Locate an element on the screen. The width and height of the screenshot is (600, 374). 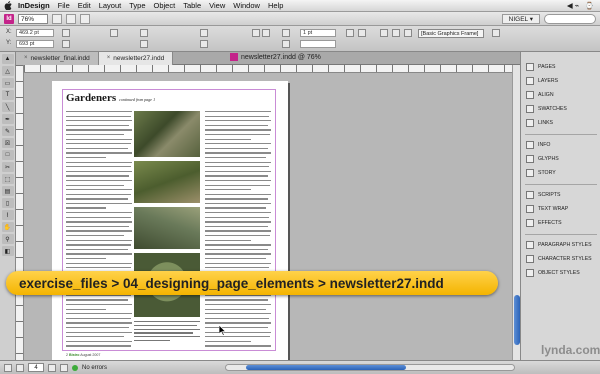
menu-table: Table is located at coordinates (192, 5).